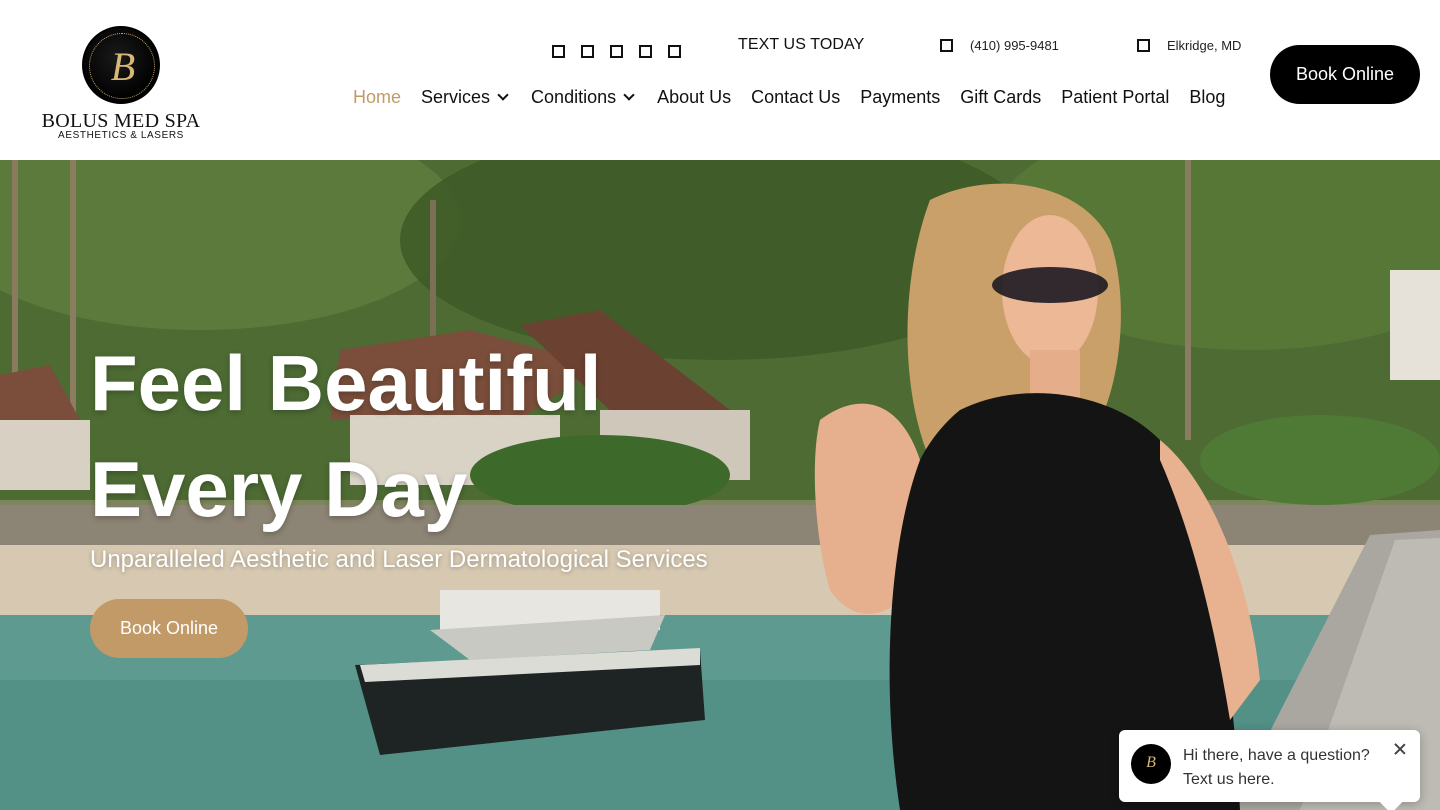 Image resolution: width=1440 pixels, height=810 pixels. I want to click on nav-item-payments: Payments, so click(900, 97).